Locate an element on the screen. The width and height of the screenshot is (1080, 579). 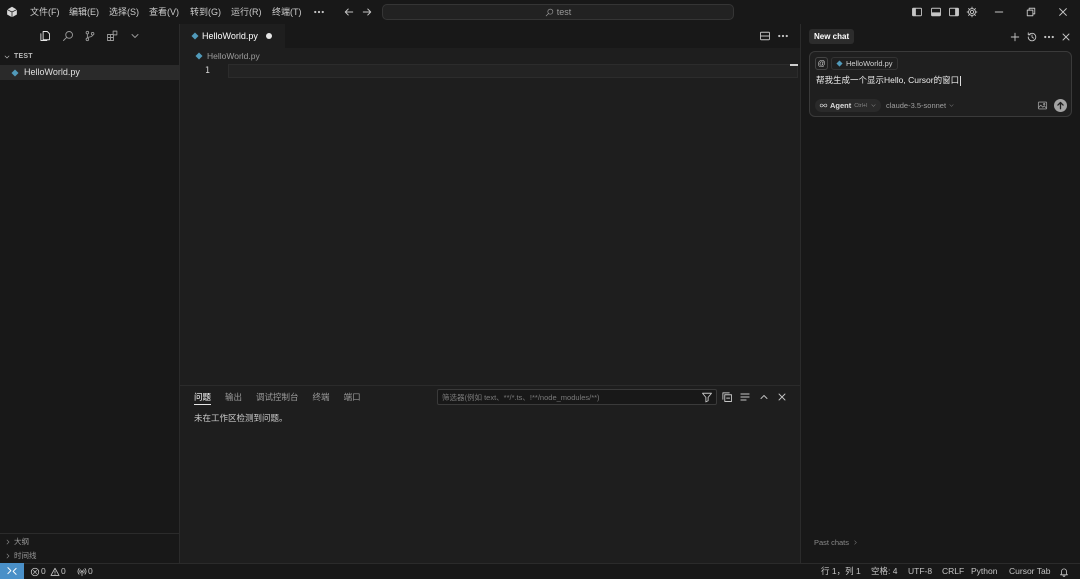
restore-window-icon is located at coordinates (1031, 12).